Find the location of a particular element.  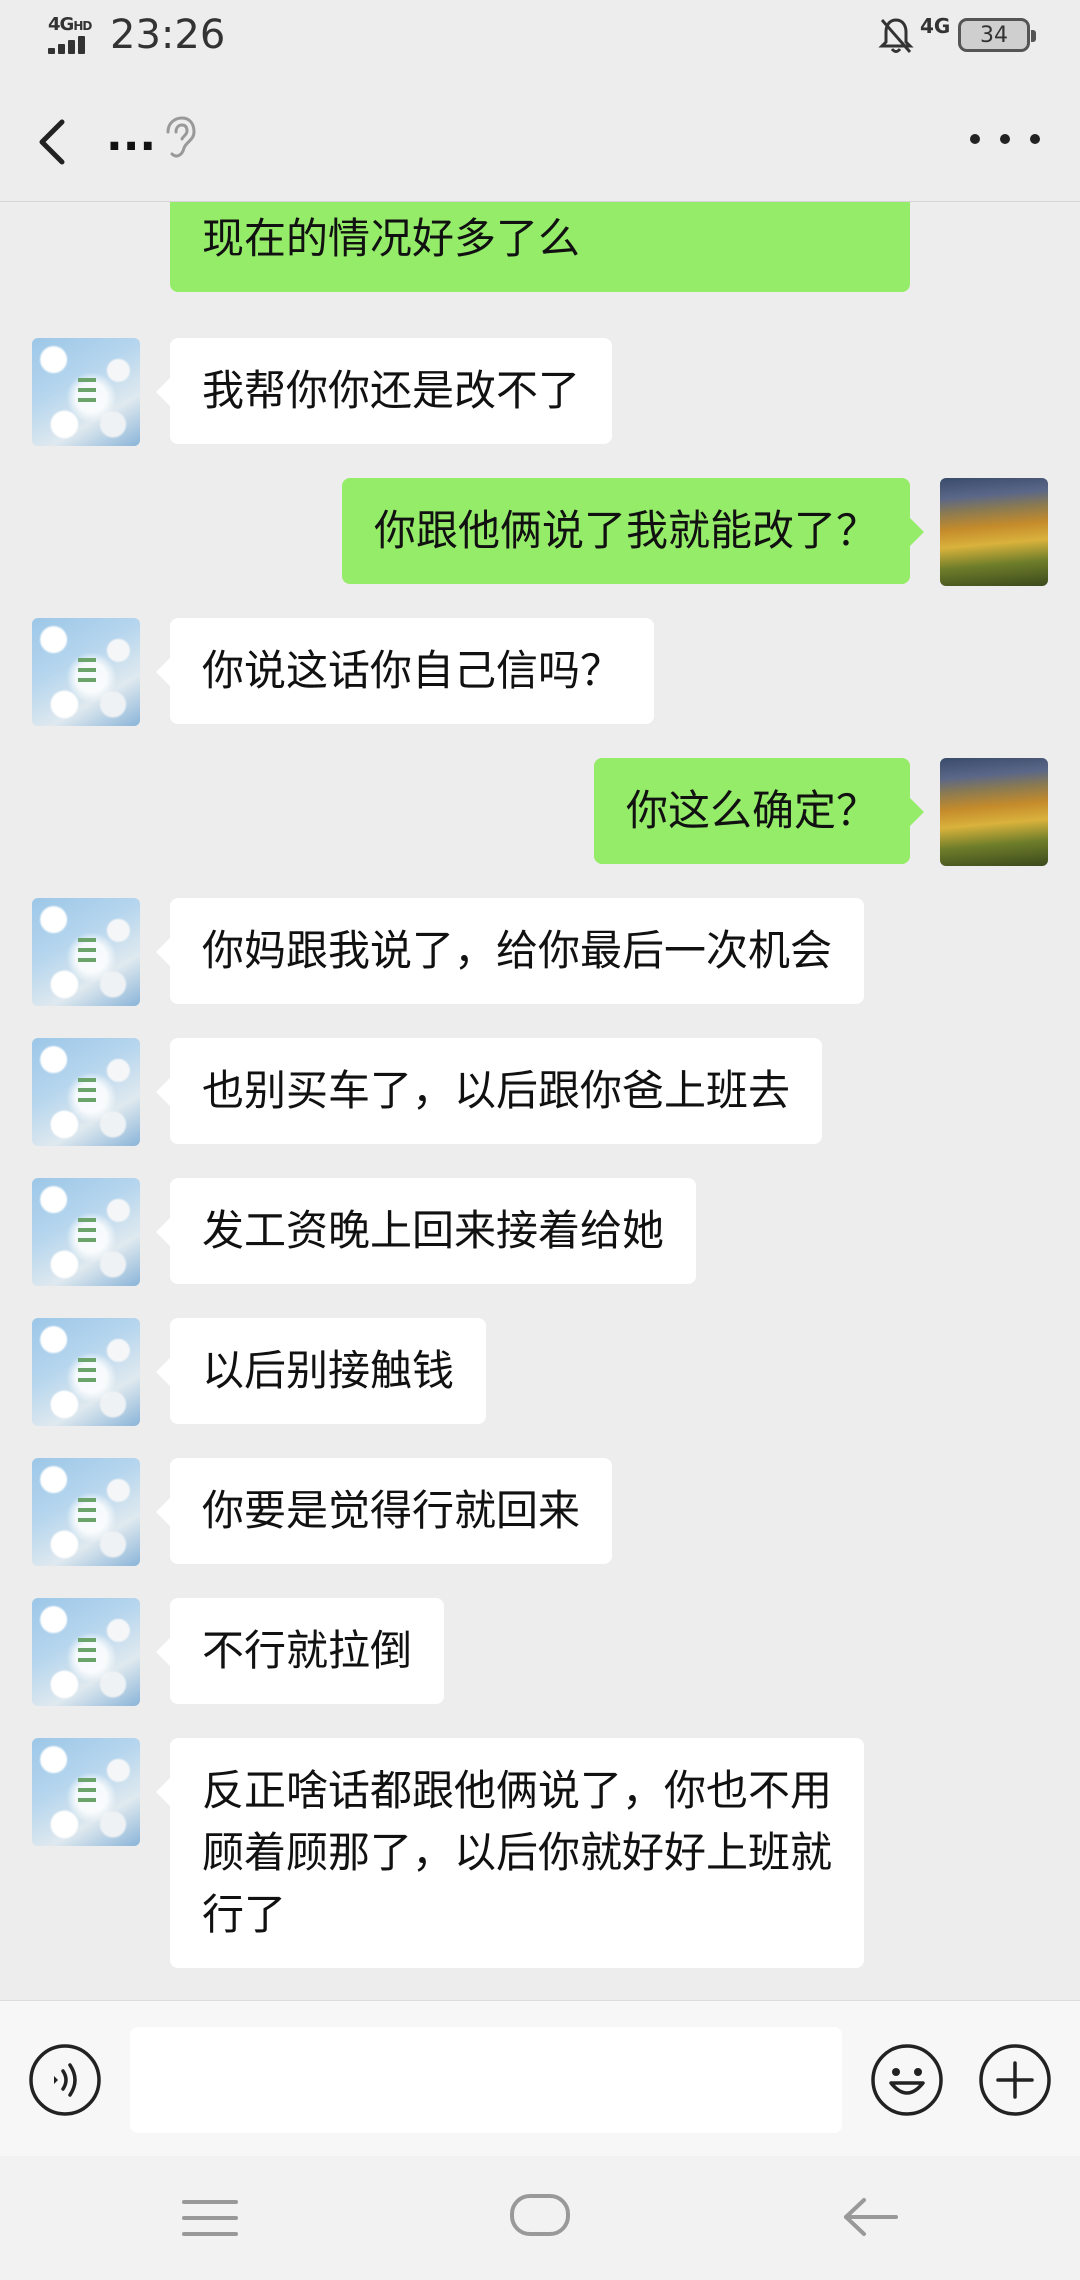

incoming-bubble: 发工资晚上回来接着给她 is located at coordinates (426, 1231).